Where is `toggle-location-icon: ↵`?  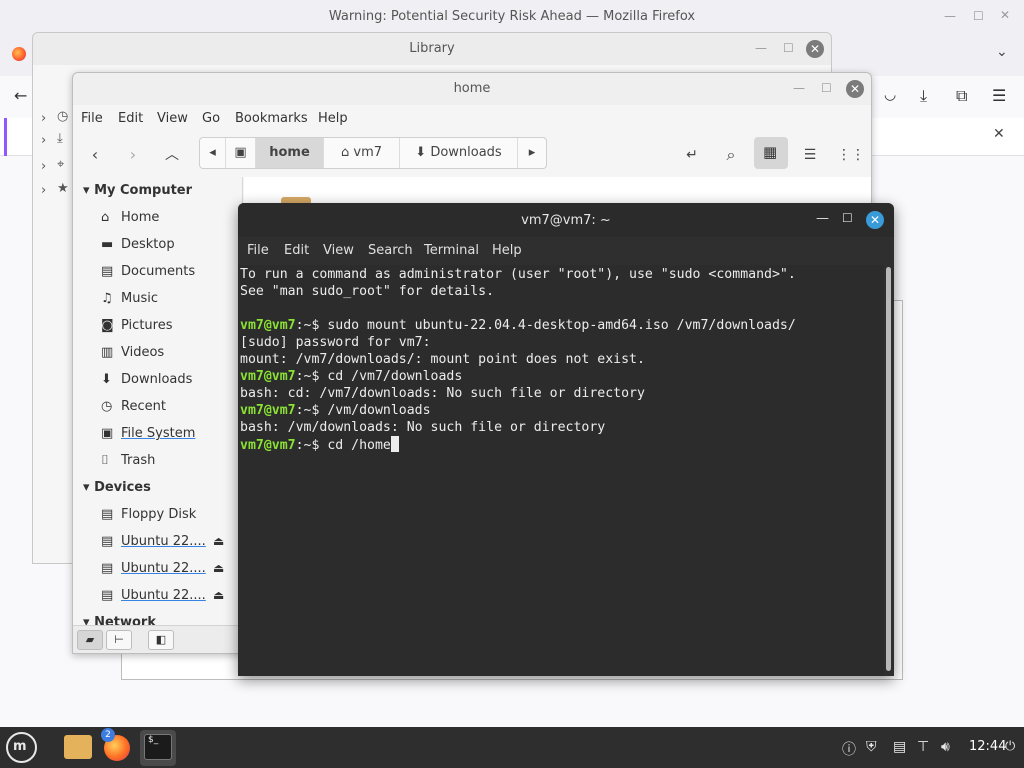
toggle-location-icon: ↵ is located at coordinates (692, 155).